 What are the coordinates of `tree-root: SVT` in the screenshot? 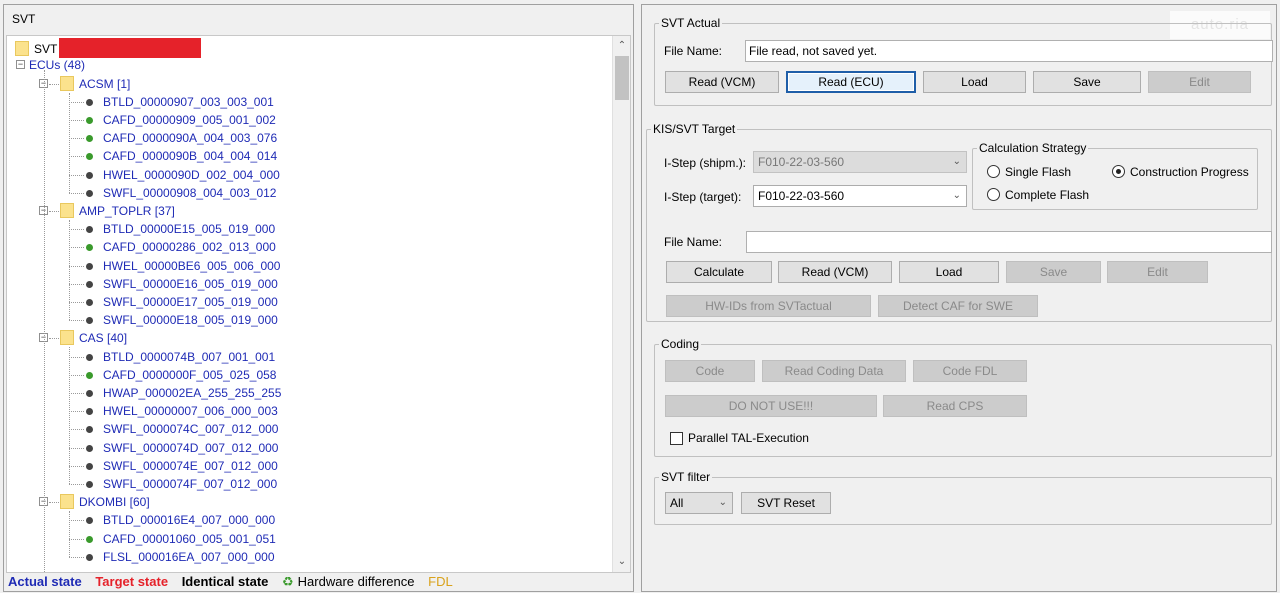 It's located at (108, 48).